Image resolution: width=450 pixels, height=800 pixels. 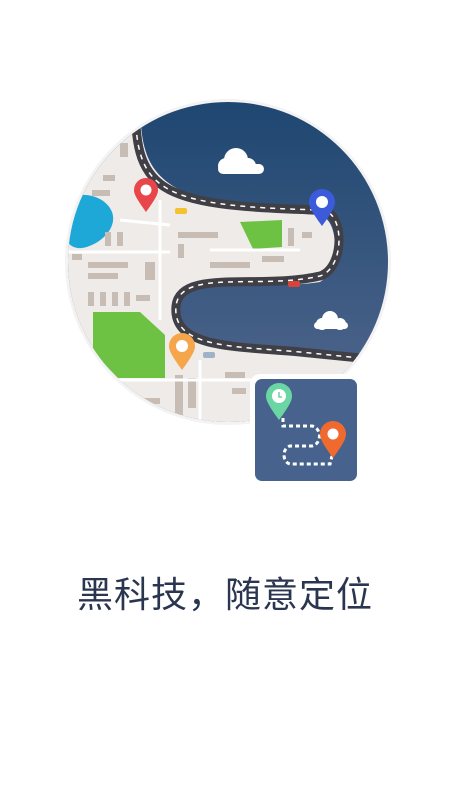 What do you see at coordinates (224, 595) in the screenshot?
I see `splash-tagline: 黑科技，随意定位` at bounding box center [224, 595].